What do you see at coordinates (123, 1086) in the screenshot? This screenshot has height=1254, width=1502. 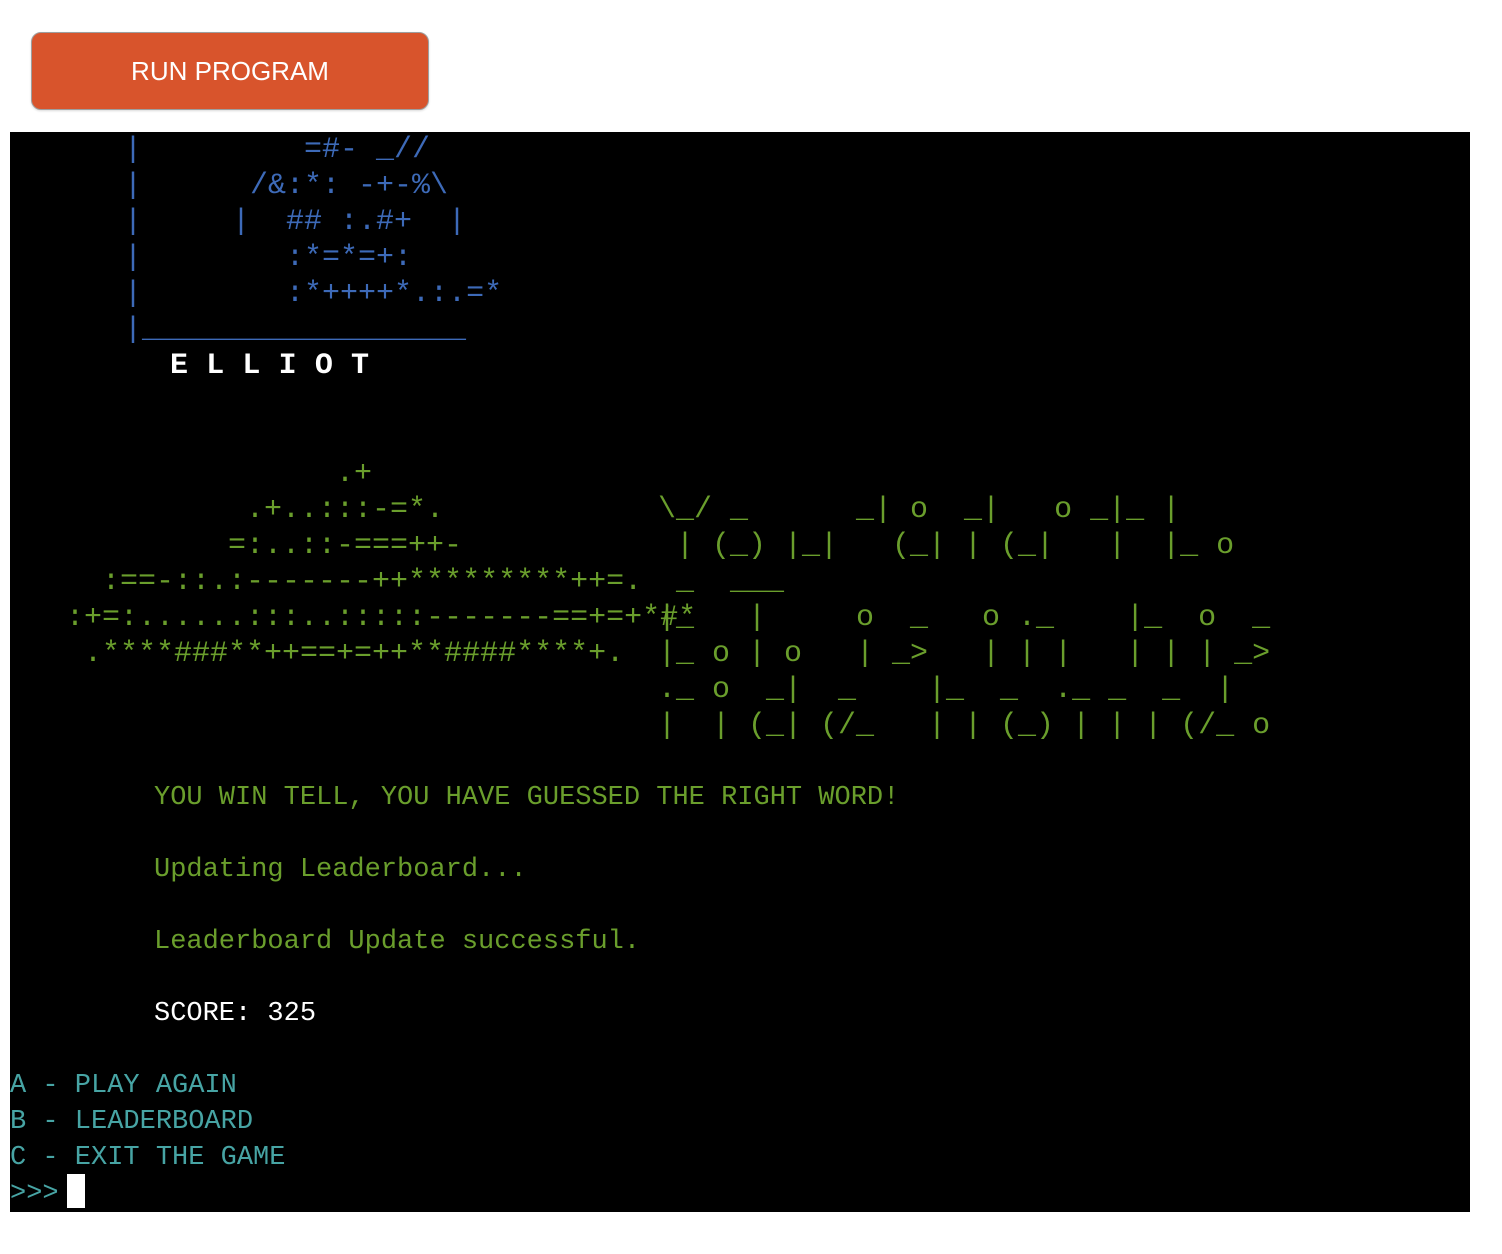 I see `menu-option-play-again: A - PLAY AGAIN` at bounding box center [123, 1086].